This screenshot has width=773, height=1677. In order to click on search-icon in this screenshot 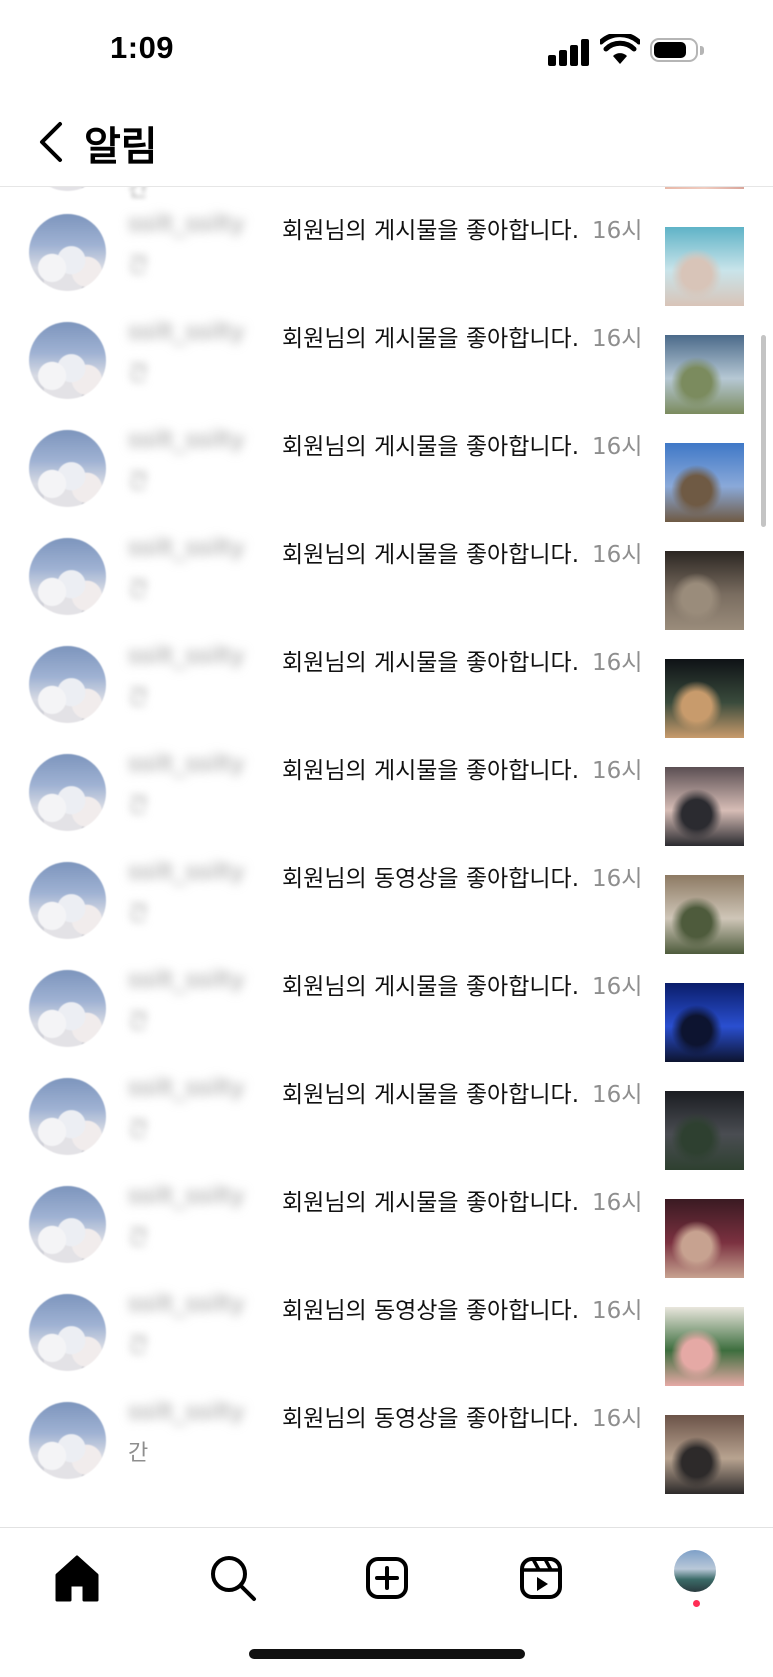, I will do `click(233, 1578)`.